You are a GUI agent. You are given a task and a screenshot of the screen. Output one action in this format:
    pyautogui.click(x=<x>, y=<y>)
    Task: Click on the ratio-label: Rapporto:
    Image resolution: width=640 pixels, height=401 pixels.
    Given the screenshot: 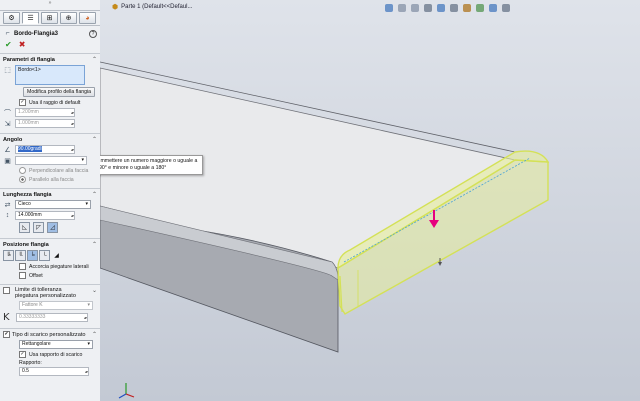 What is the action you would take?
    pyautogui.click(x=30, y=363)
    